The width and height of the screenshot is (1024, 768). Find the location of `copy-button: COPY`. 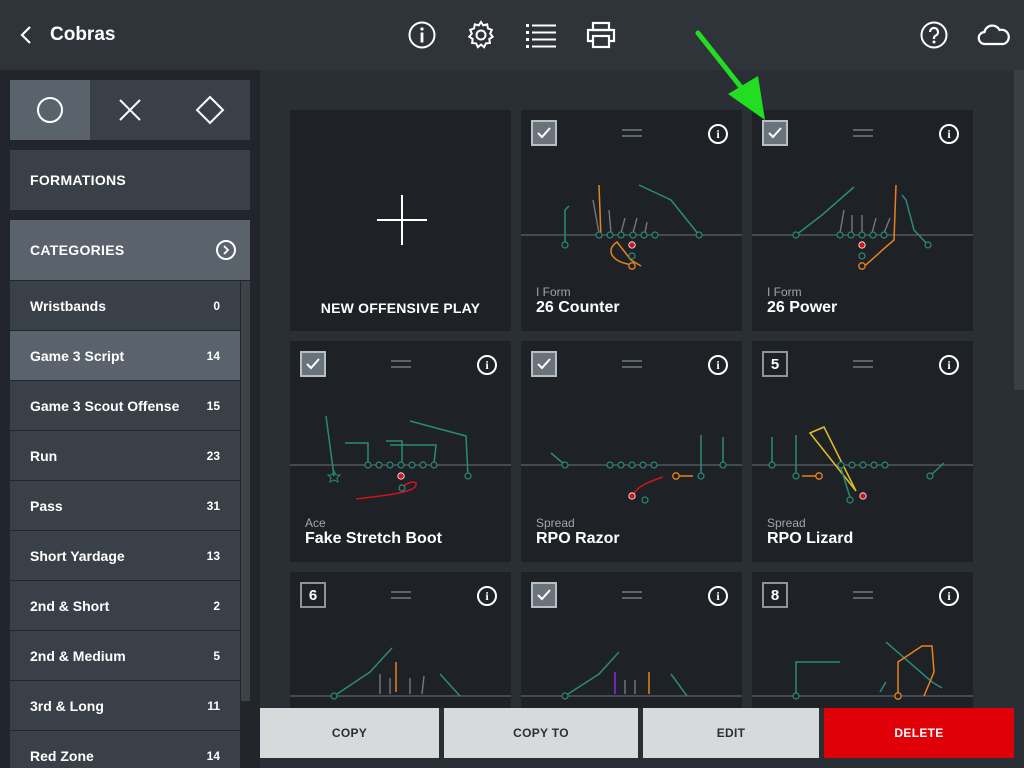

copy-button: COPY is located at coordinates (349, 733).